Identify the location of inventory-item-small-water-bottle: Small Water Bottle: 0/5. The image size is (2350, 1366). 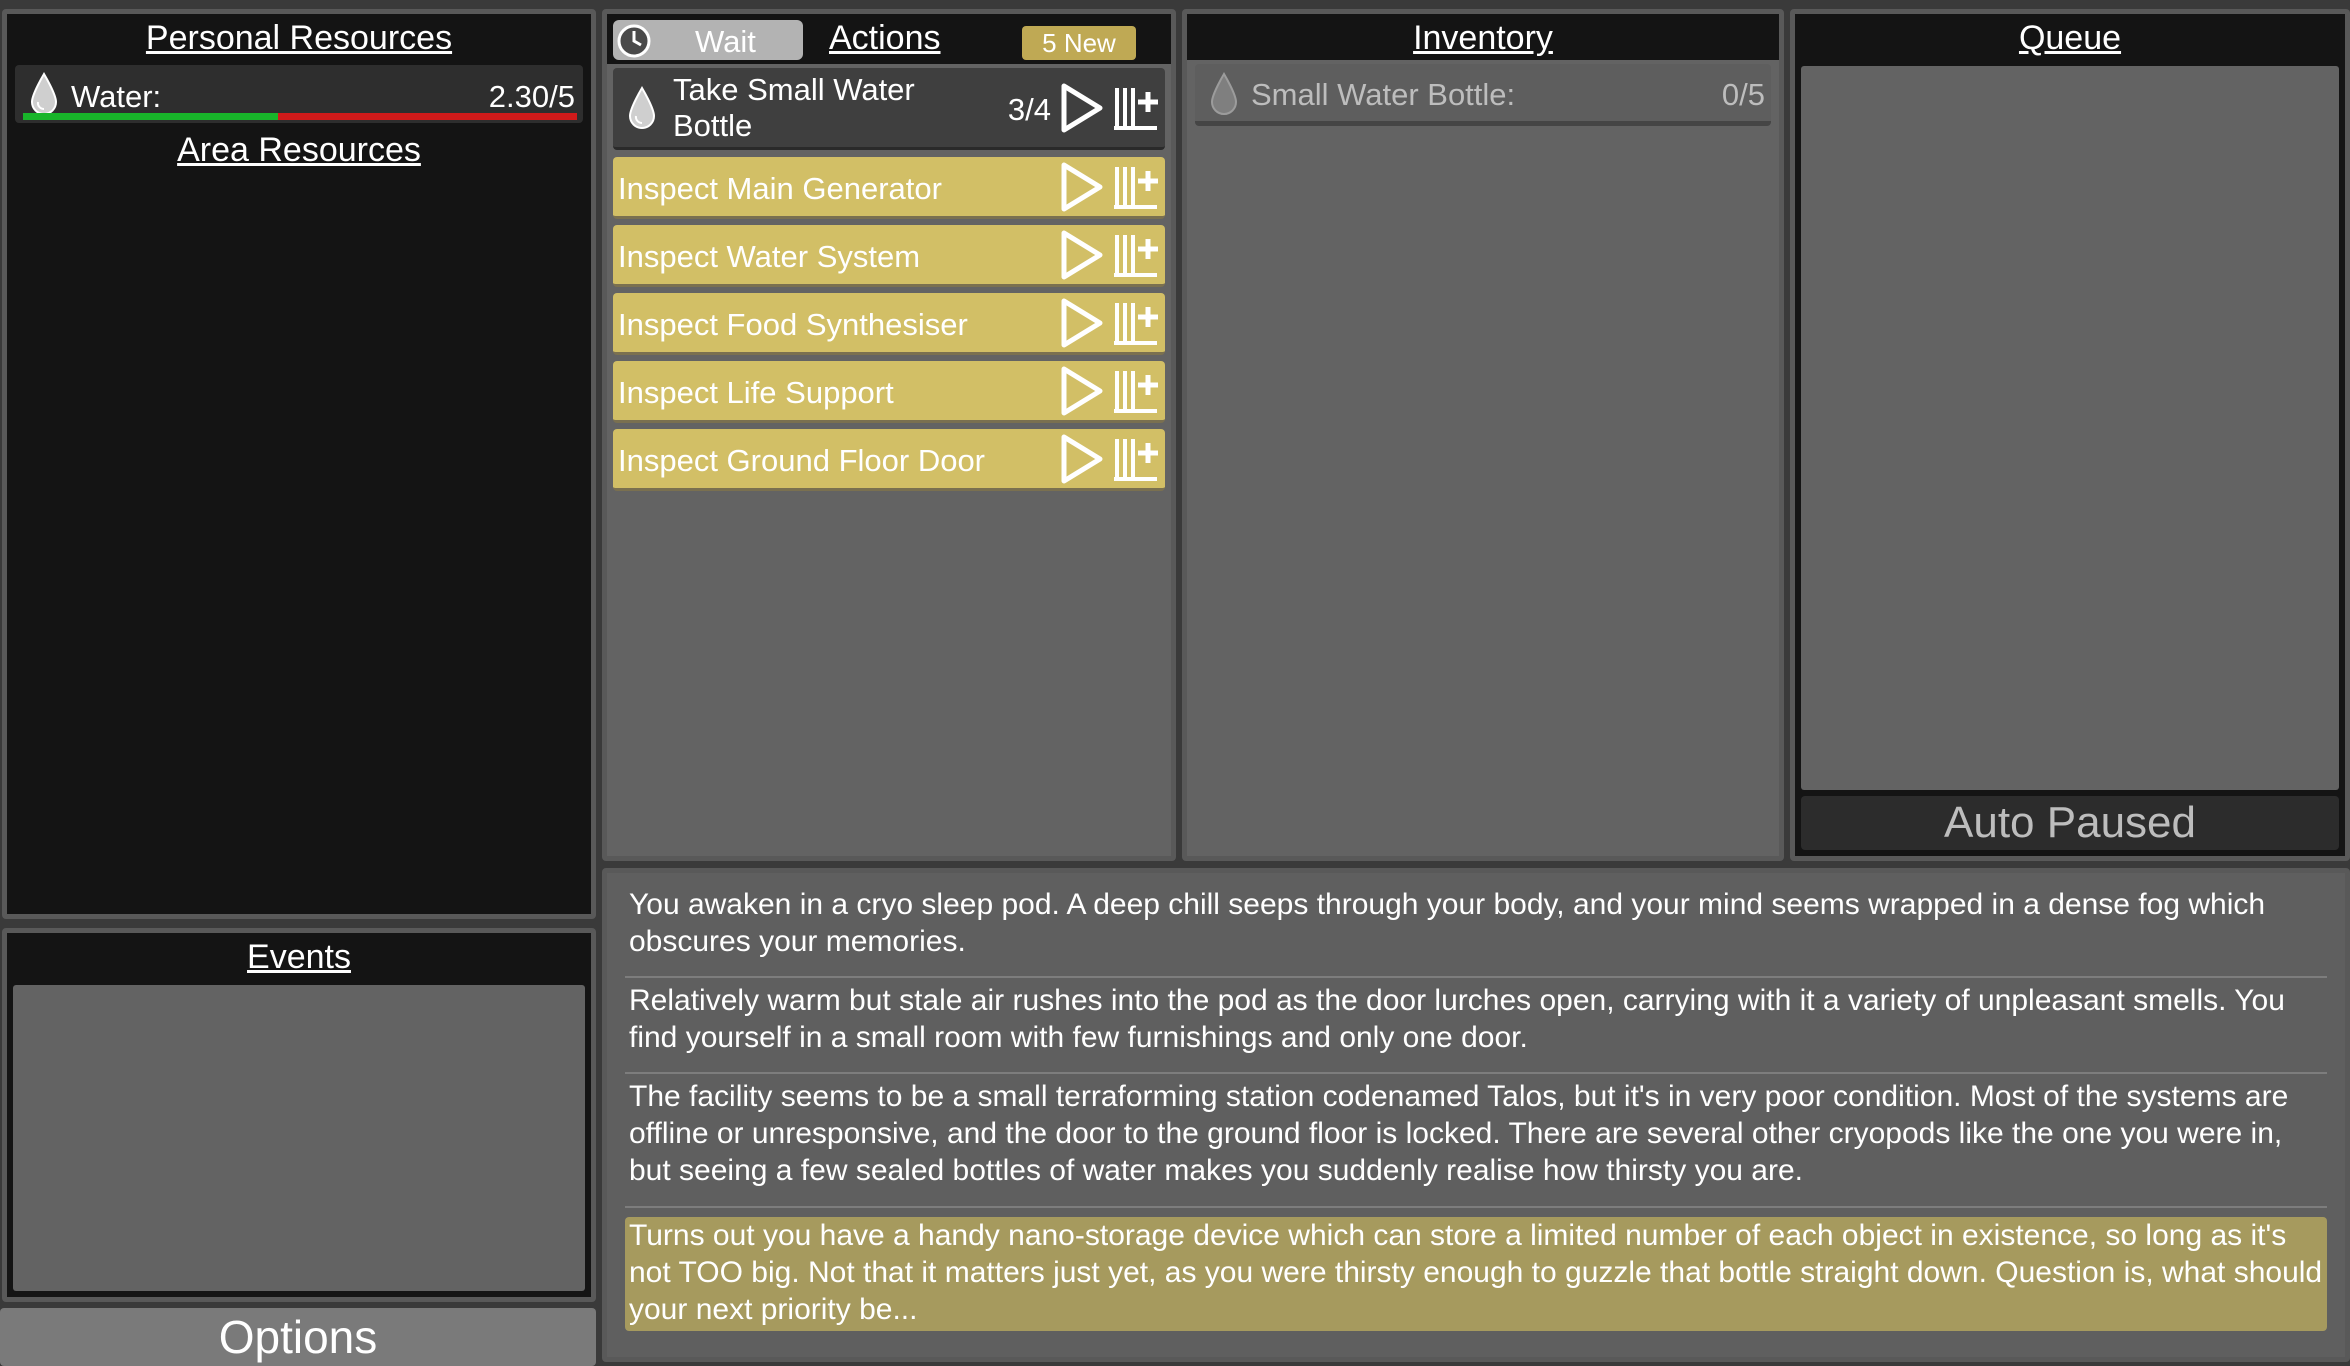
(1483, 95).